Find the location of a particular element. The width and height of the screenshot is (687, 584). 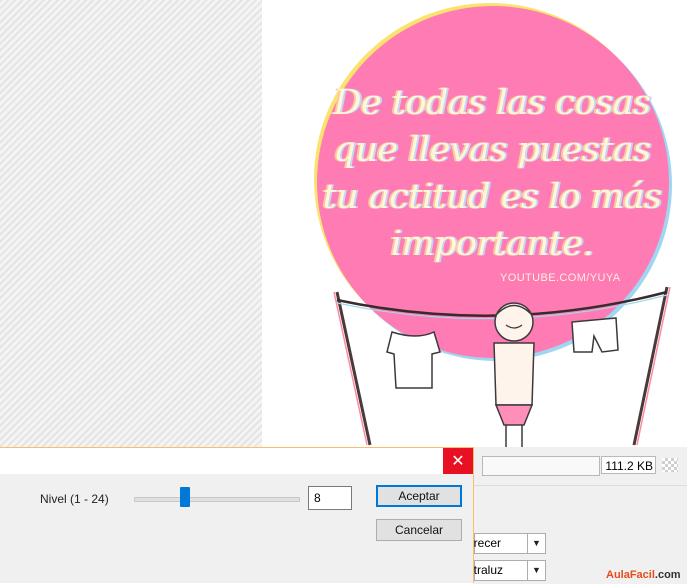

level-slider-track is located at coordinates (217, 499).